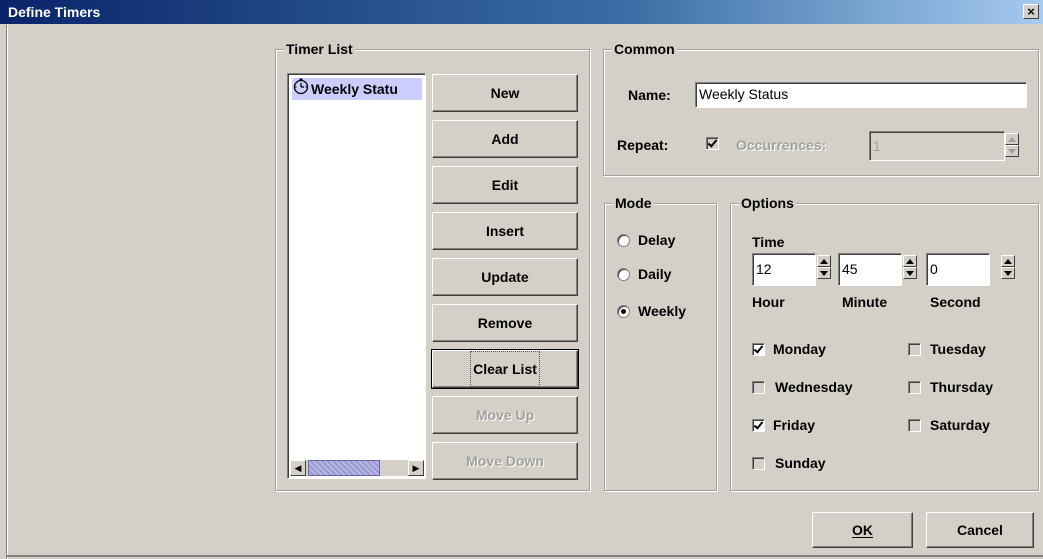 This screenshot has height=559, width=1043. I want to click on clear-list-button-label: Clear List, so click(505, 369).